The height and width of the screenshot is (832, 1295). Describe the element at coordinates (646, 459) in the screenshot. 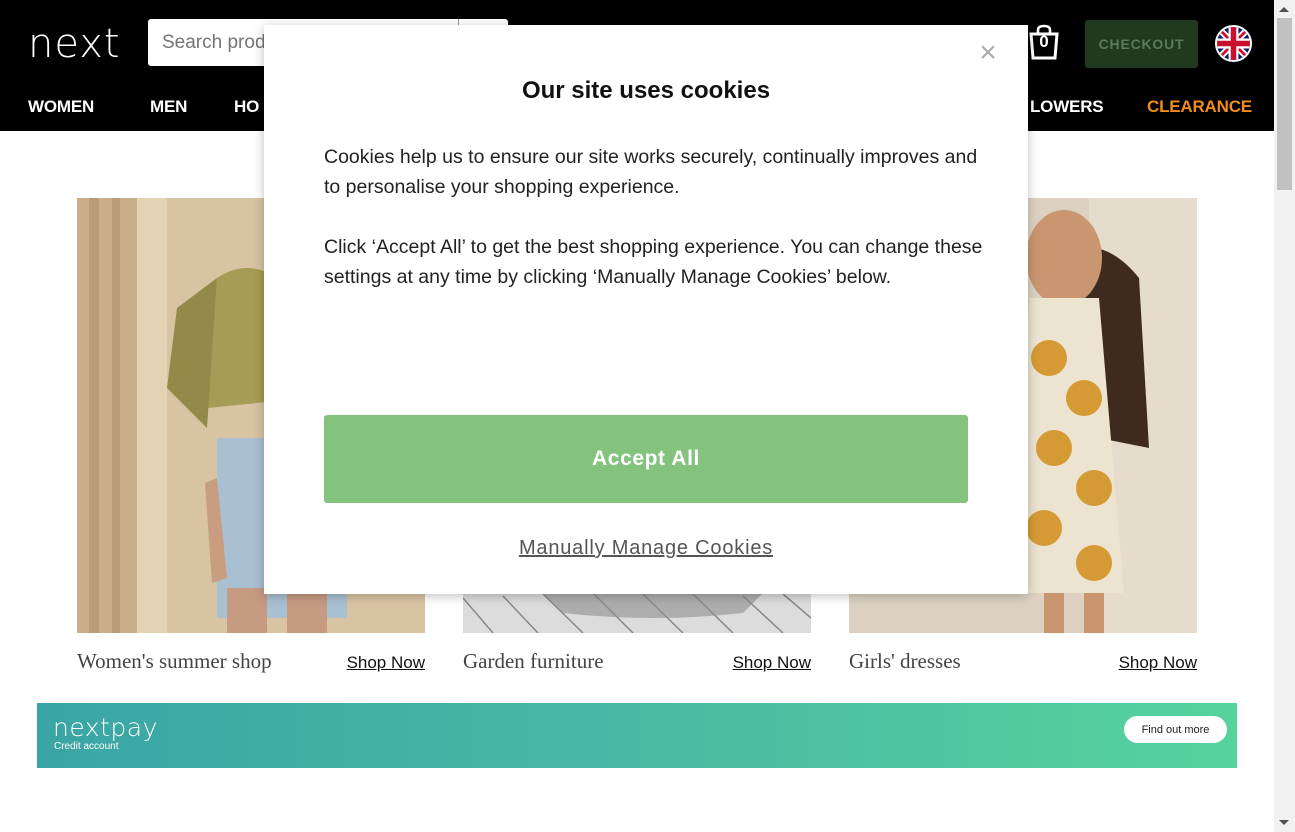

I see `accept-all-button: Accept All` at that location.